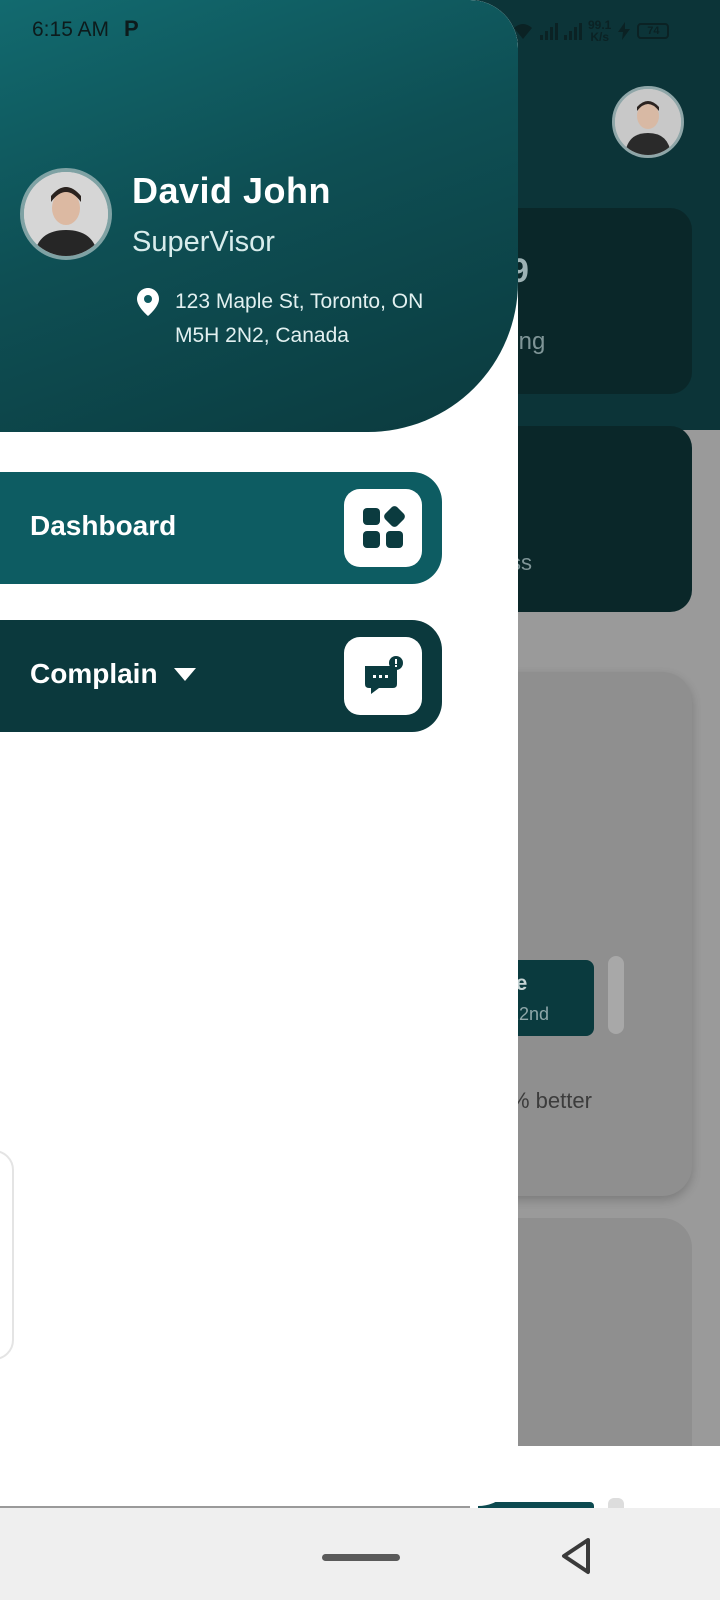  I want to click on back-icon, so click(576, 1556).